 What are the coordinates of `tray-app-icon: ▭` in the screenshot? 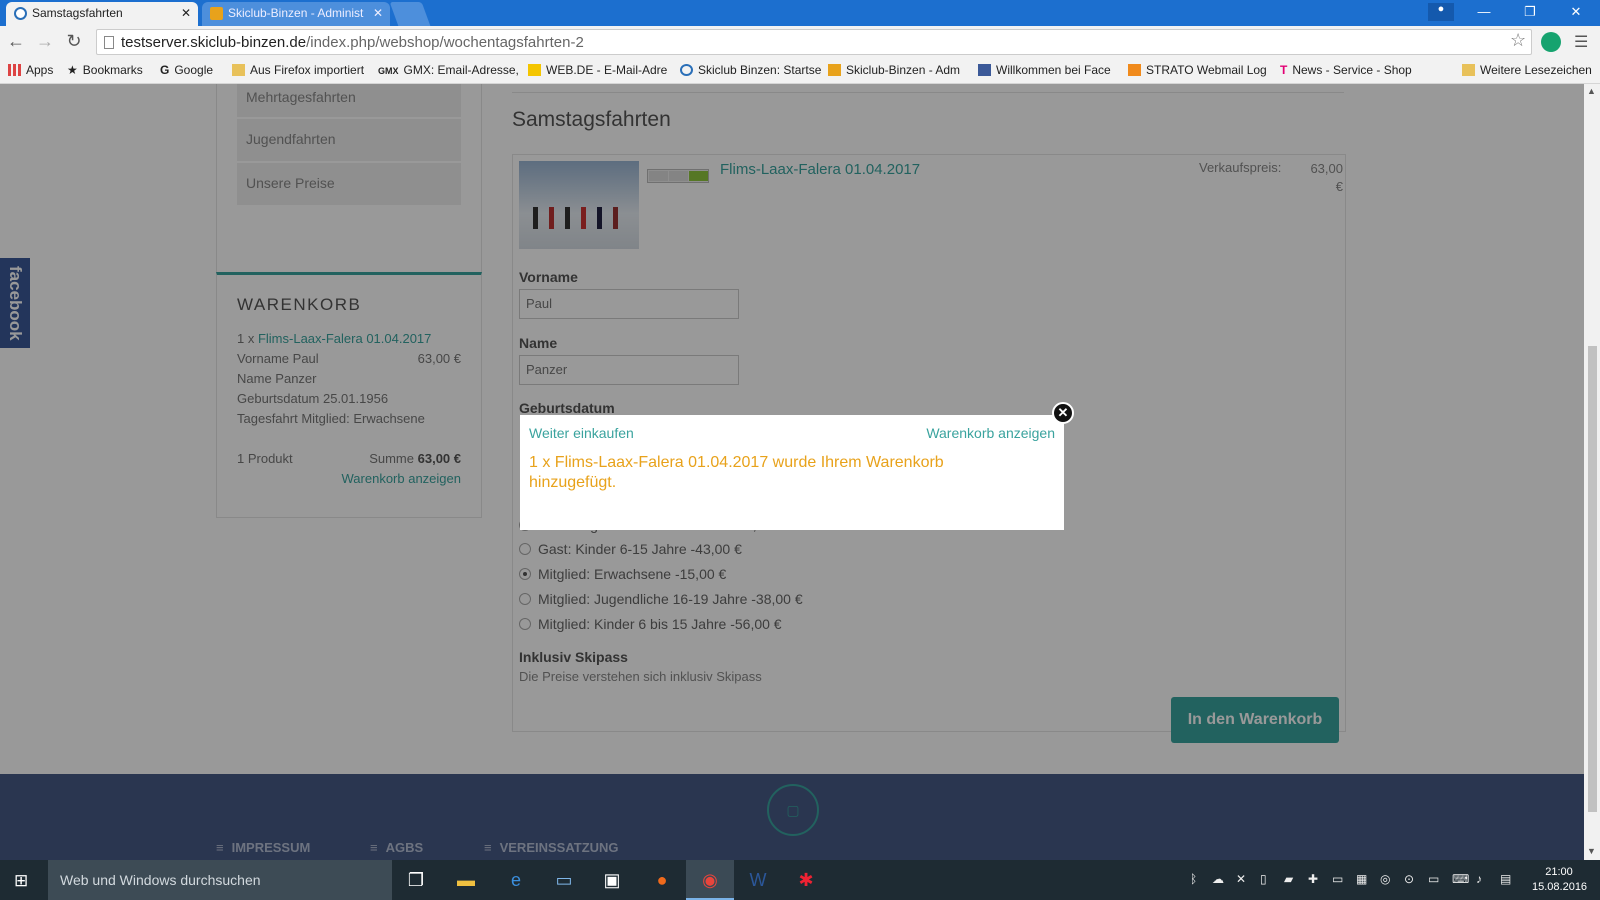 It's located at (1337, 879).